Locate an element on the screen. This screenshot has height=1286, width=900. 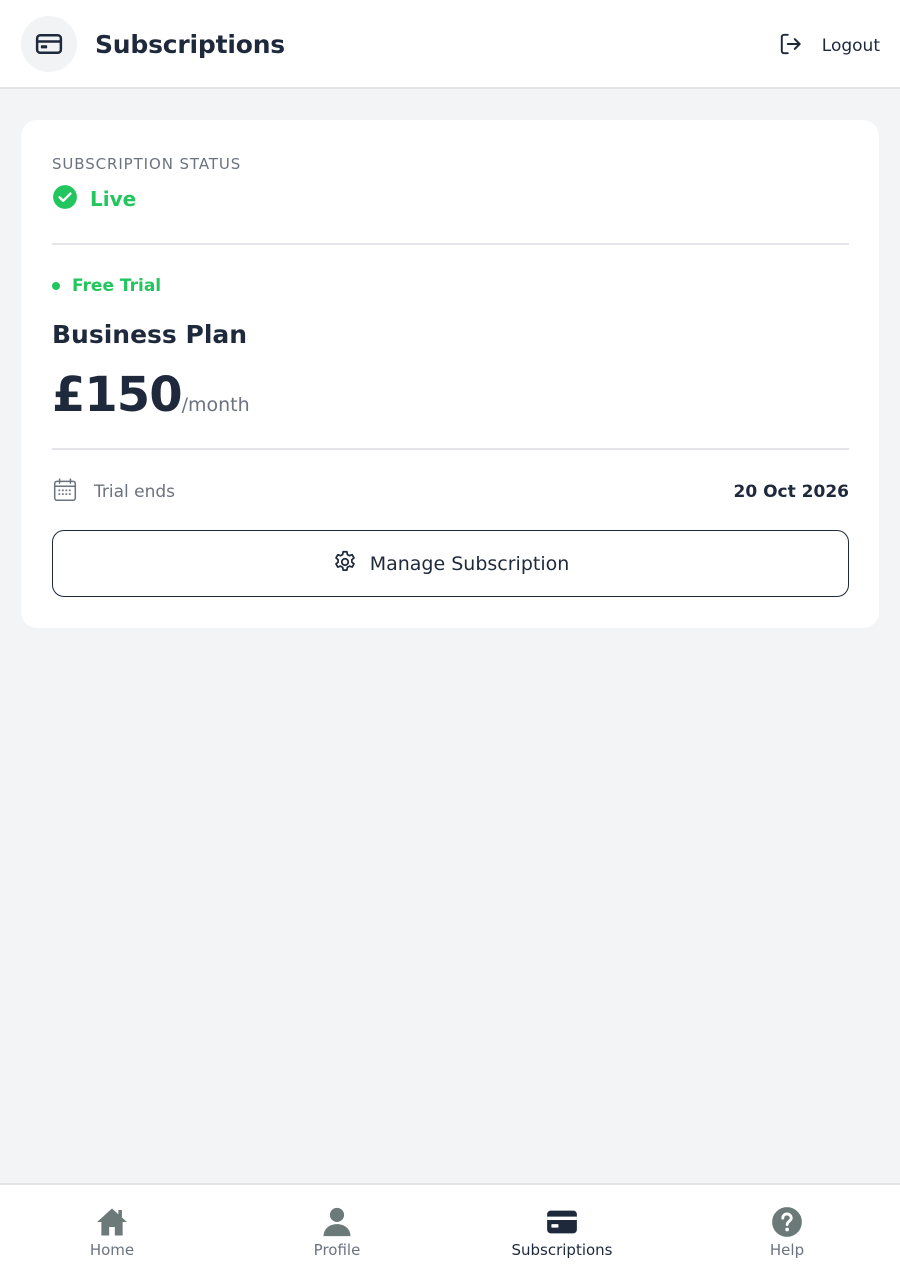
nav-item-profile: Profile is located at coordinates (337, 1235).